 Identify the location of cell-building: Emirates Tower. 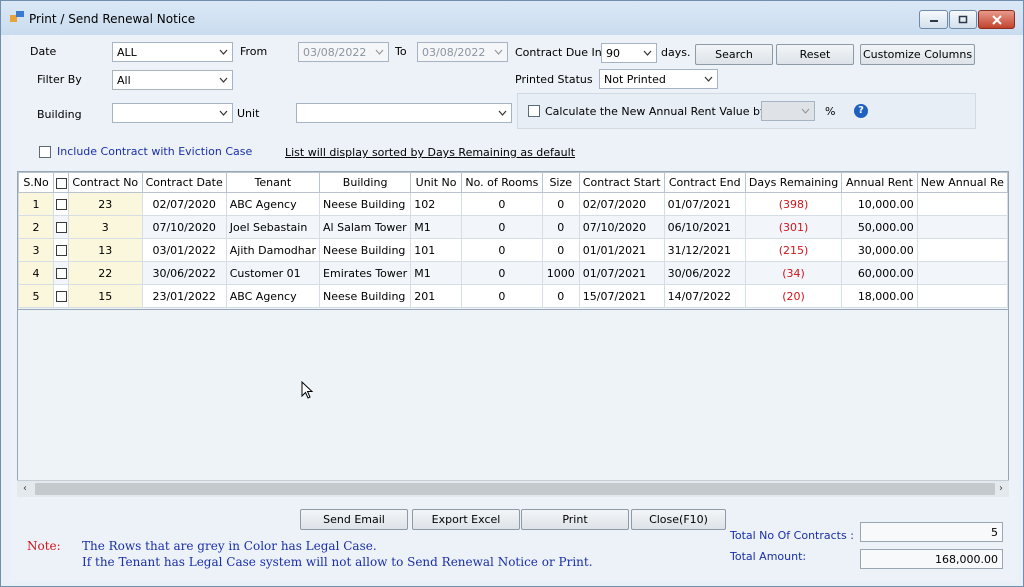
(365, 273).